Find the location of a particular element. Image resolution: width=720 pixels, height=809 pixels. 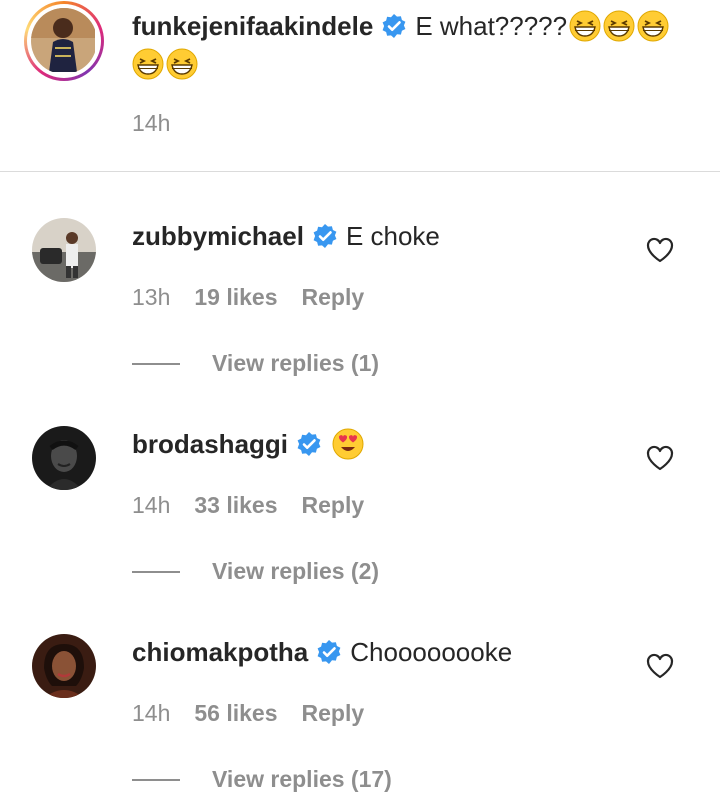

view-replies-button: View replies (17) is located at coordinates (262, 779).